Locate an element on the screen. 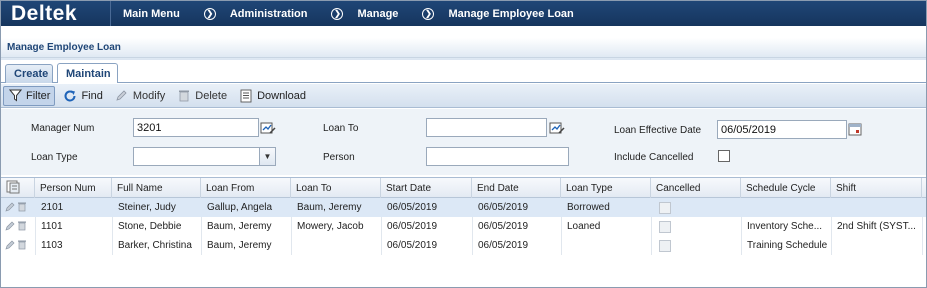 This screenshot has width=927, height=288. breadcrumb-administration: Administration is located at coordinates (269, 14).